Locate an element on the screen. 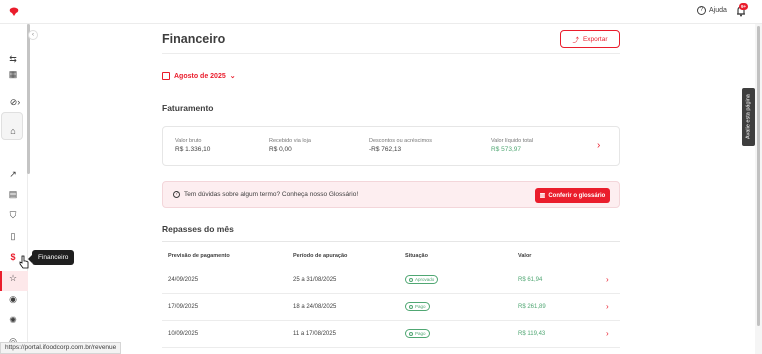 This screenshot has width=762, height=354. column-header: Período de apuração is located at coordinates (320, 256).